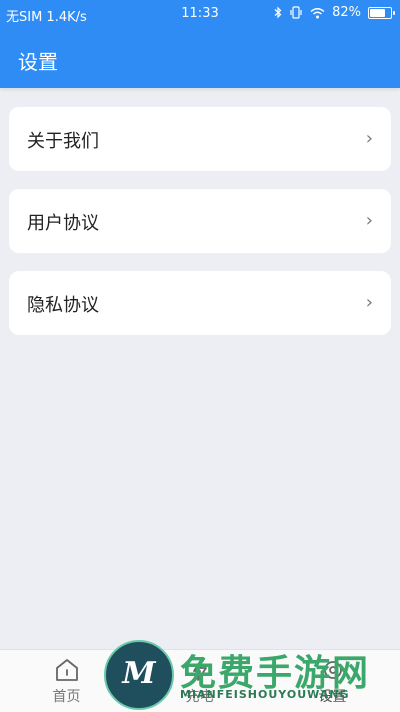  I want to click on home-icon, so click(67, 670).